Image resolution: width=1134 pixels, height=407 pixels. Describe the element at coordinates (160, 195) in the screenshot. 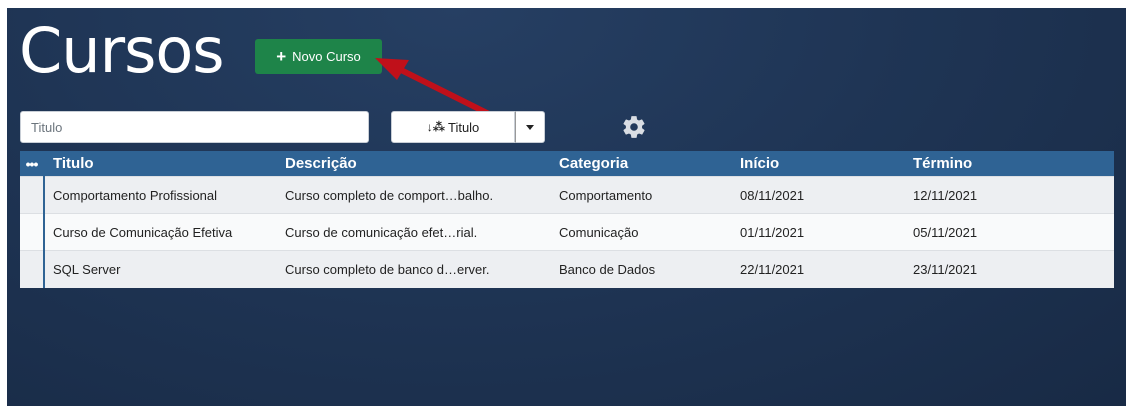

I see `cell-titulo: Comportamento Profissional` at that location.